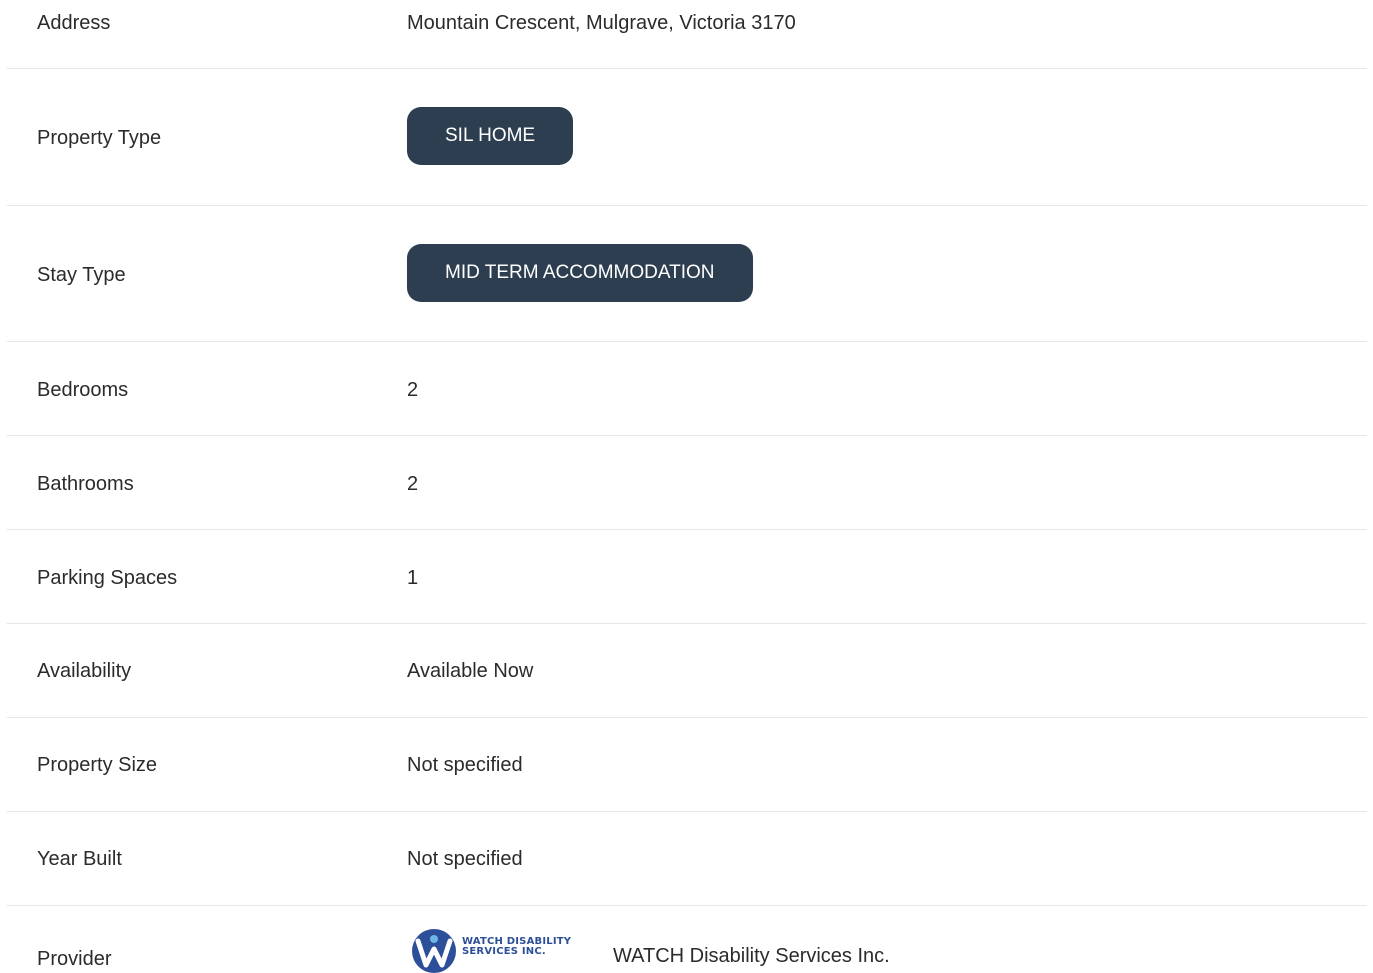  What do you see at coordinates (465, 859) in the screenshot?
I see `year-built-value: Not specified` at bounding box center [465, 859].